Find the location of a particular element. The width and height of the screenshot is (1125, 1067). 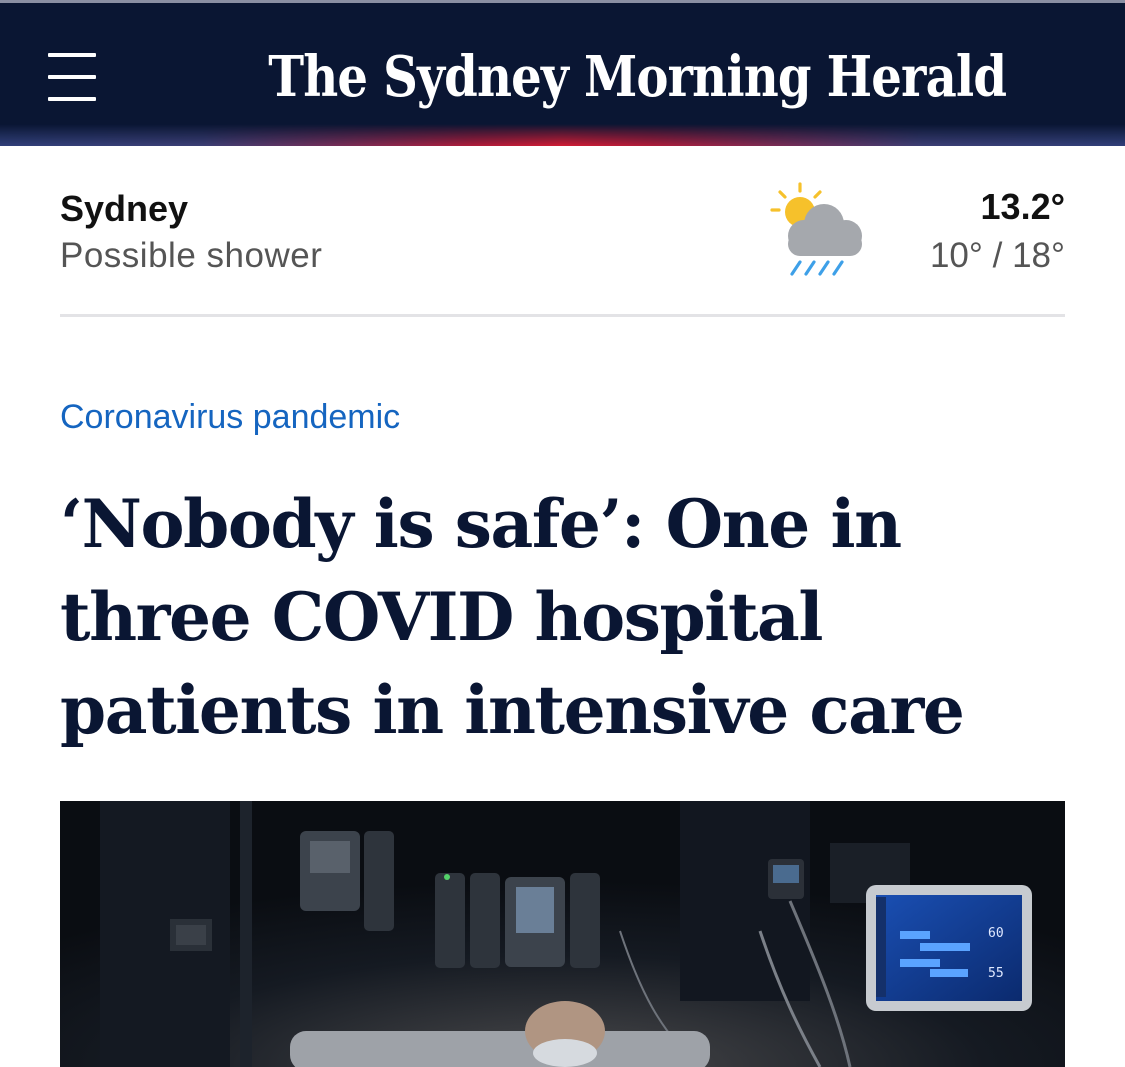

temperature-range: 10° / 18° is located at coordinates (997, 255).